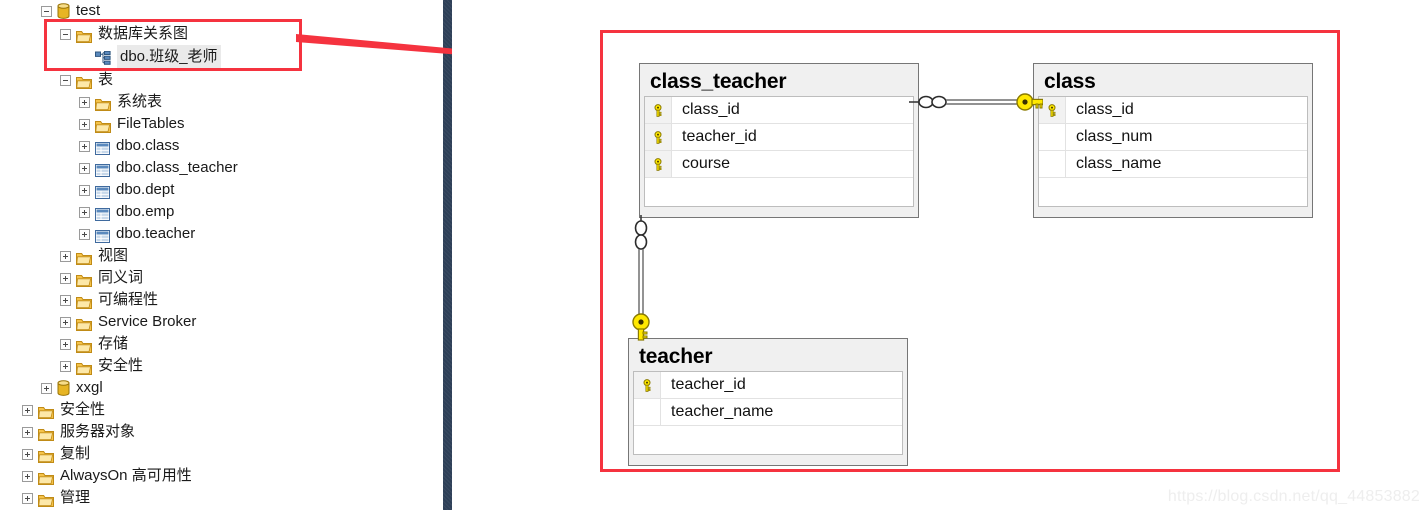 The height and width of the screenshot is (514, 1426). What do you see at coordinates (75, 497) in the screenshot?
I see `tree-item-label: 管理` at bounding box center [75, 497].